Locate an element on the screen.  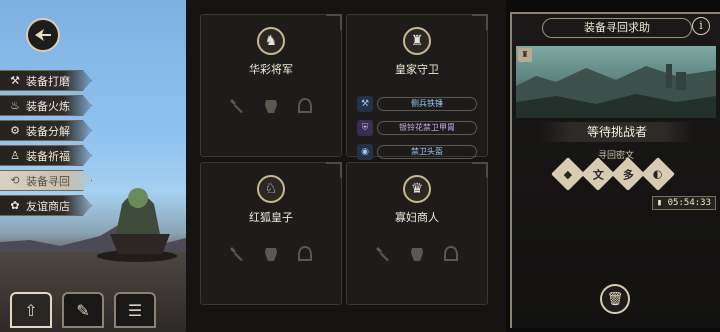
menu-item: ♙ 装备祈福 is located at coordinates (46, 155).